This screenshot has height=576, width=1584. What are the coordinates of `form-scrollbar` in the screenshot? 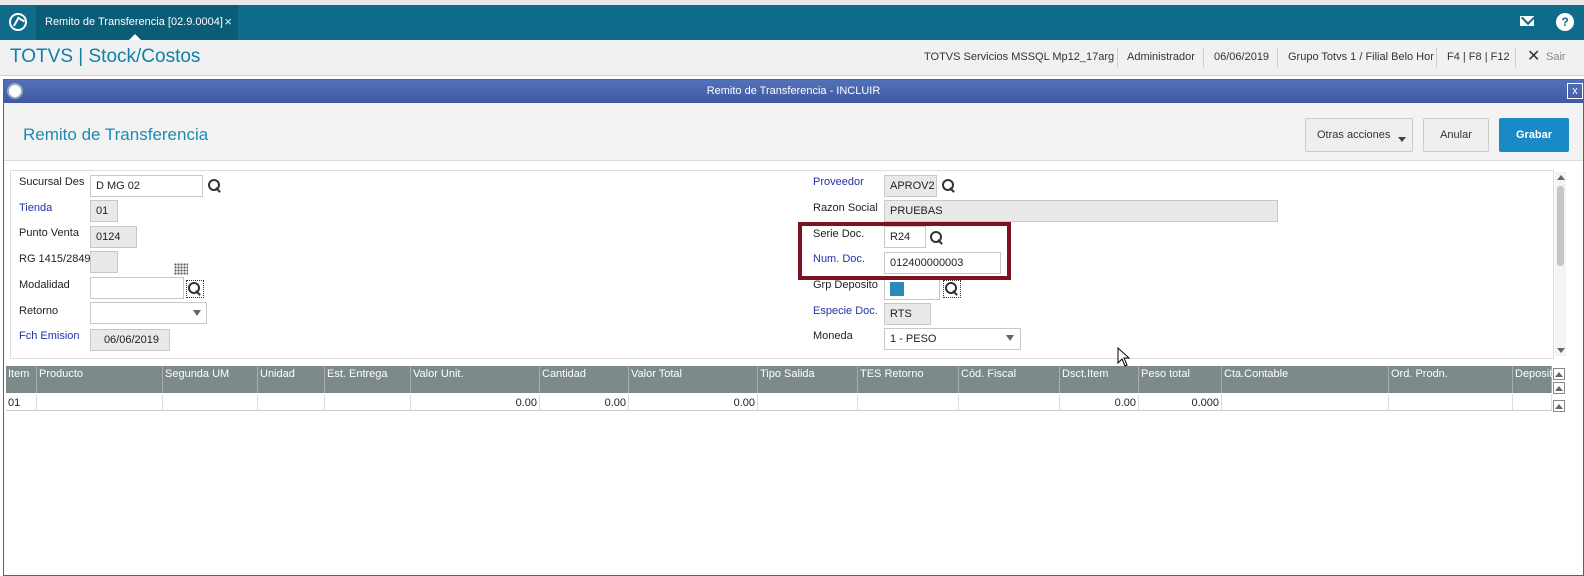 It's located at (1560, 264).